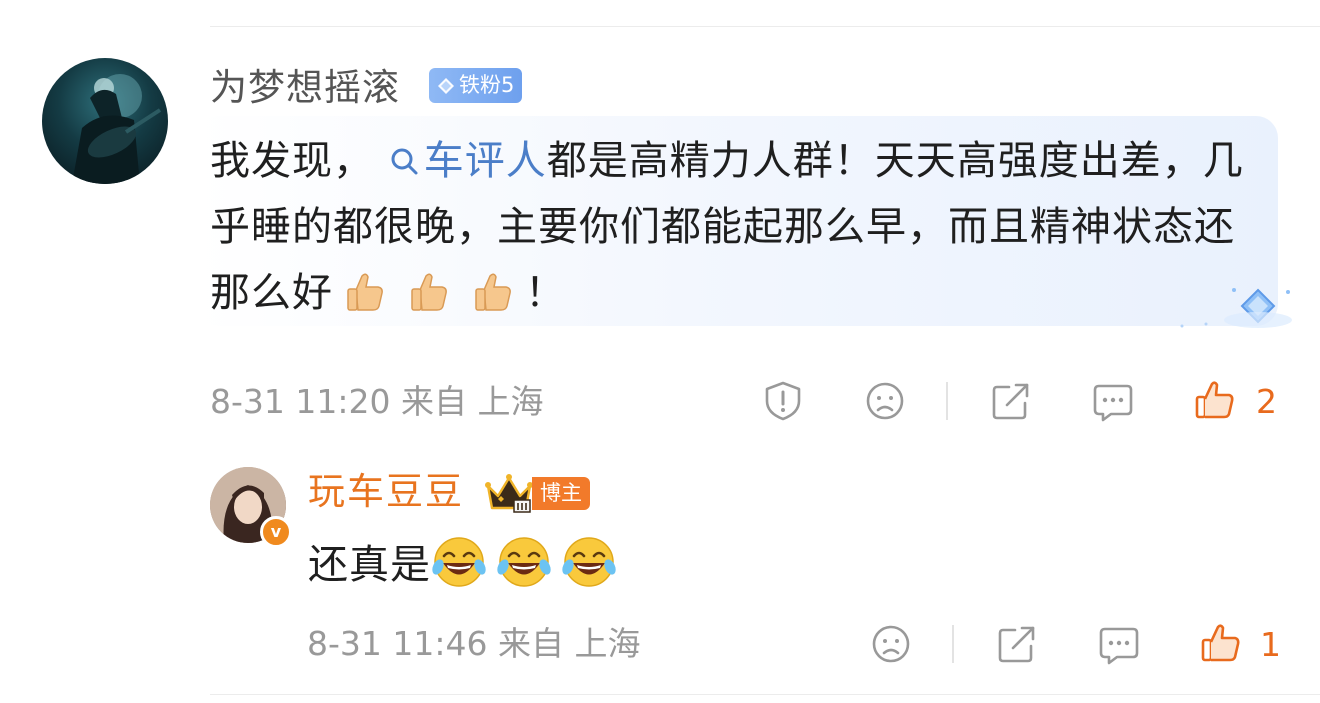 This screenshot has width=1320, height=703. What do you see at coordinates (369, 565) in the screenshot?
I see `reply-text-body: 还真是` at bounding box center [369, 565].